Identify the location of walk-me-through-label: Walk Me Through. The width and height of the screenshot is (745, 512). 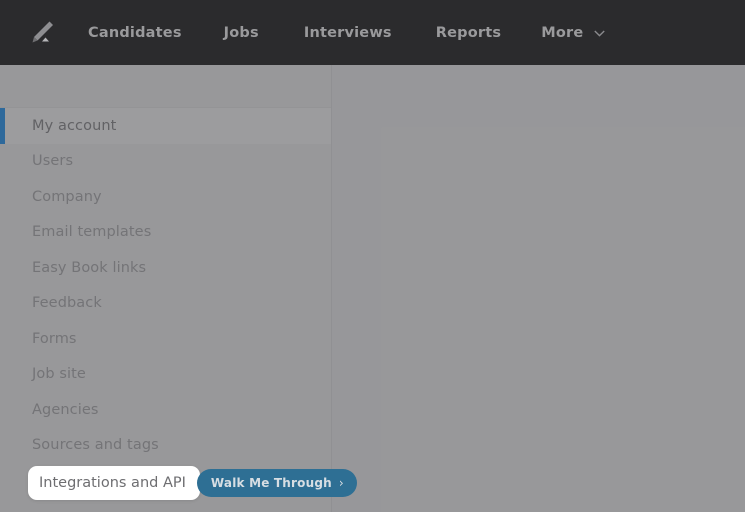
(271, 483).